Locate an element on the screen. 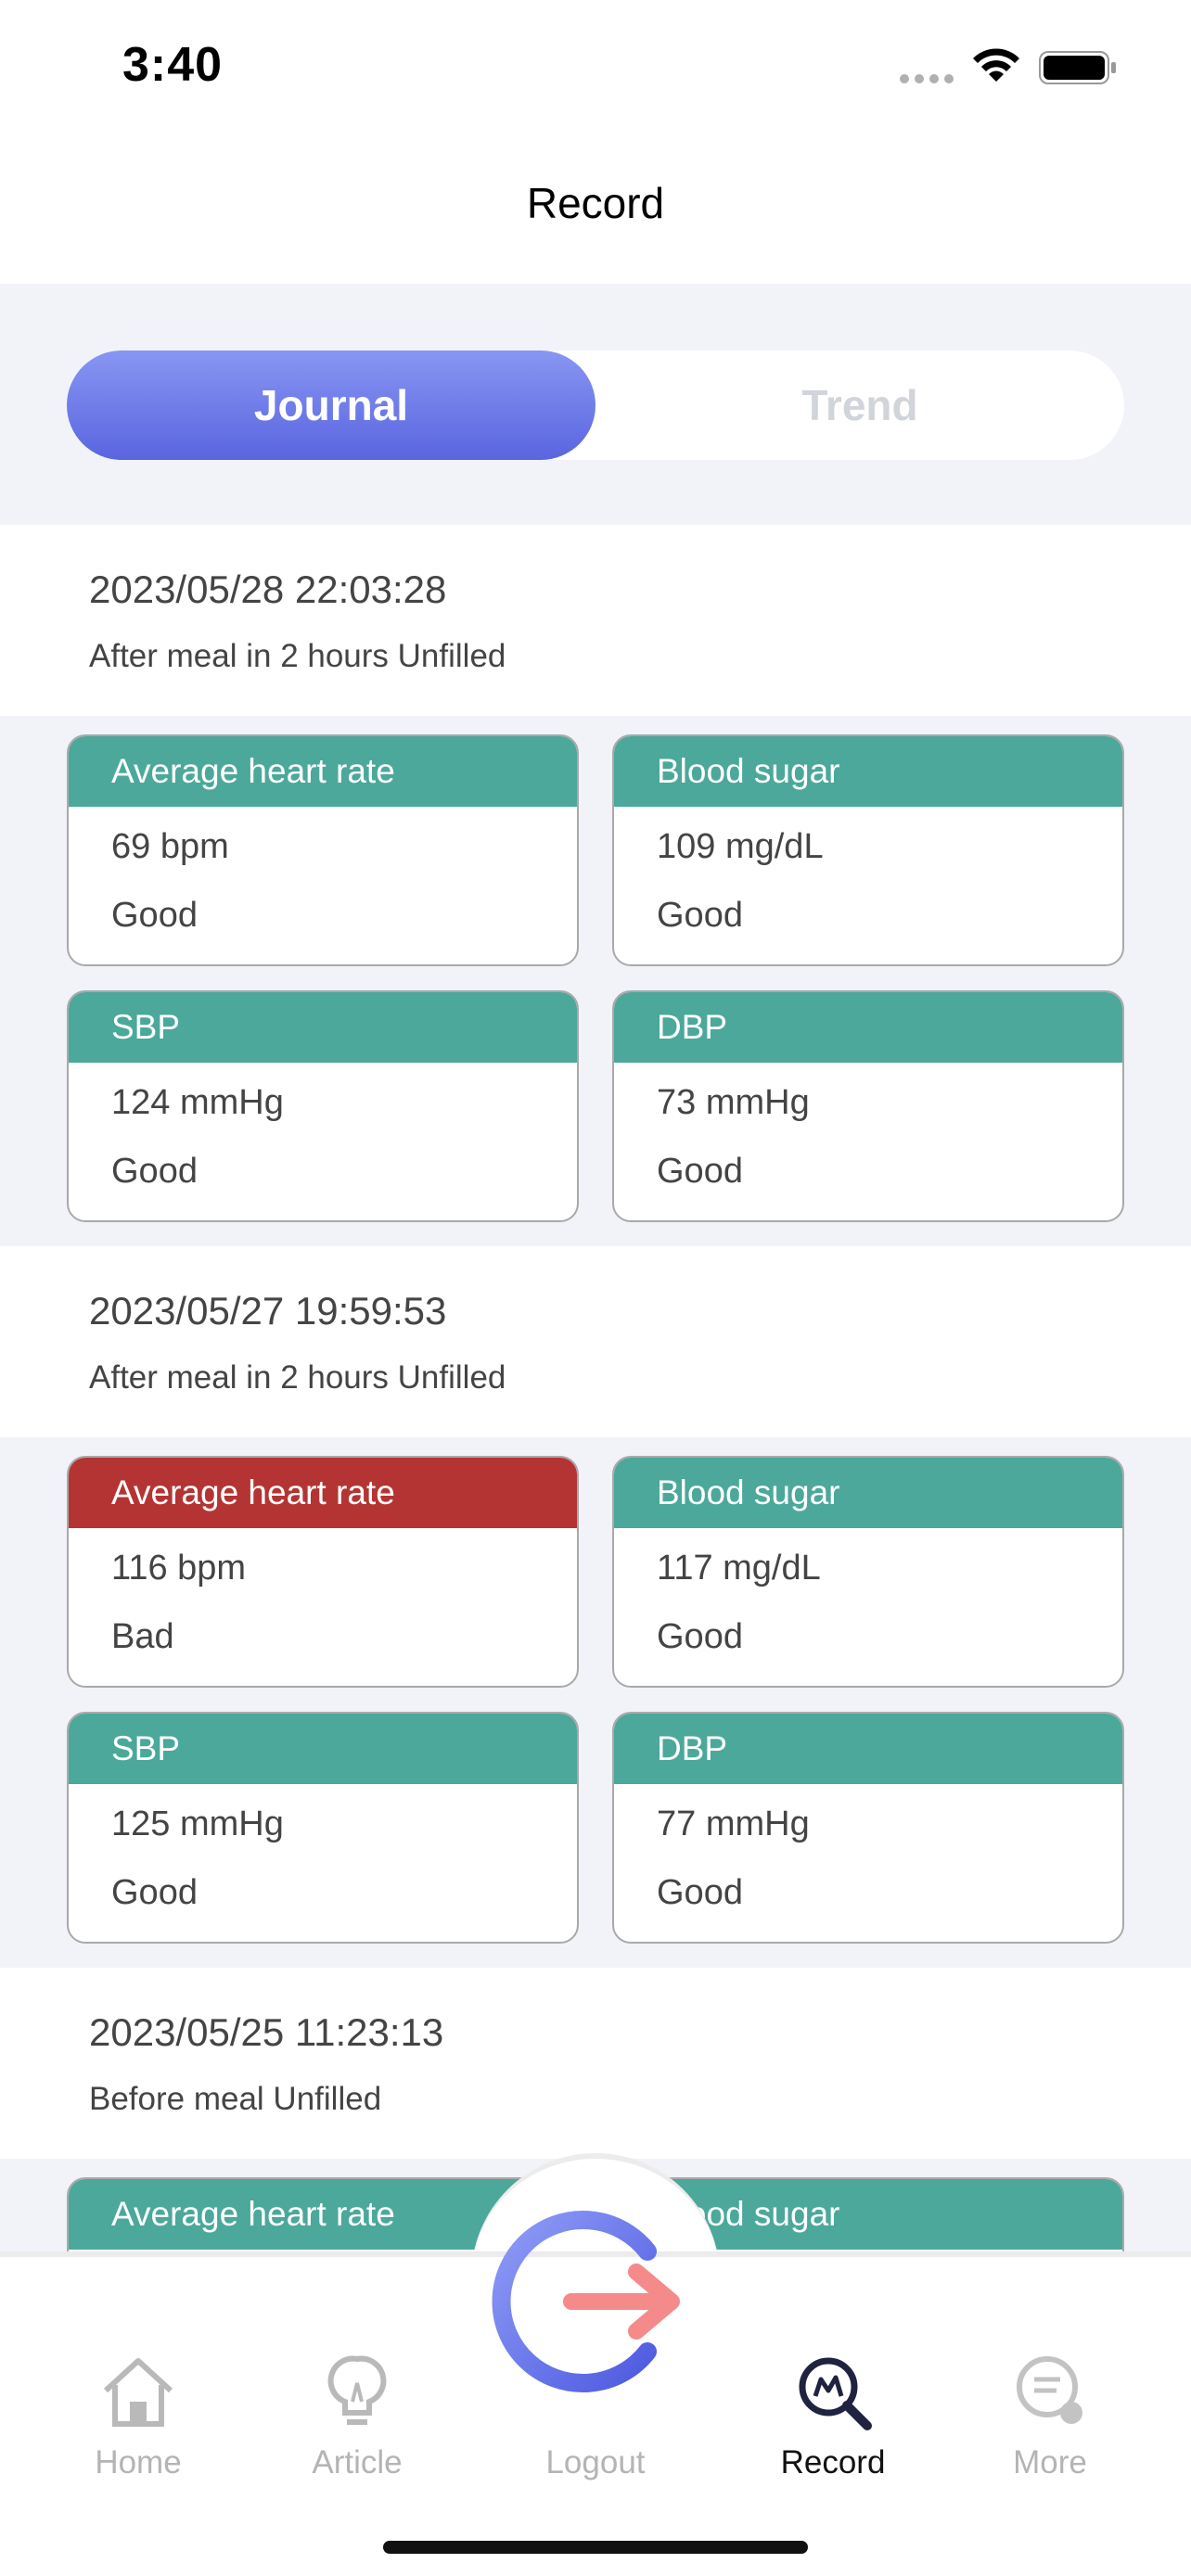 The image size is (1191, 2576). record-search-icon is located at coordinates (835, 2393).